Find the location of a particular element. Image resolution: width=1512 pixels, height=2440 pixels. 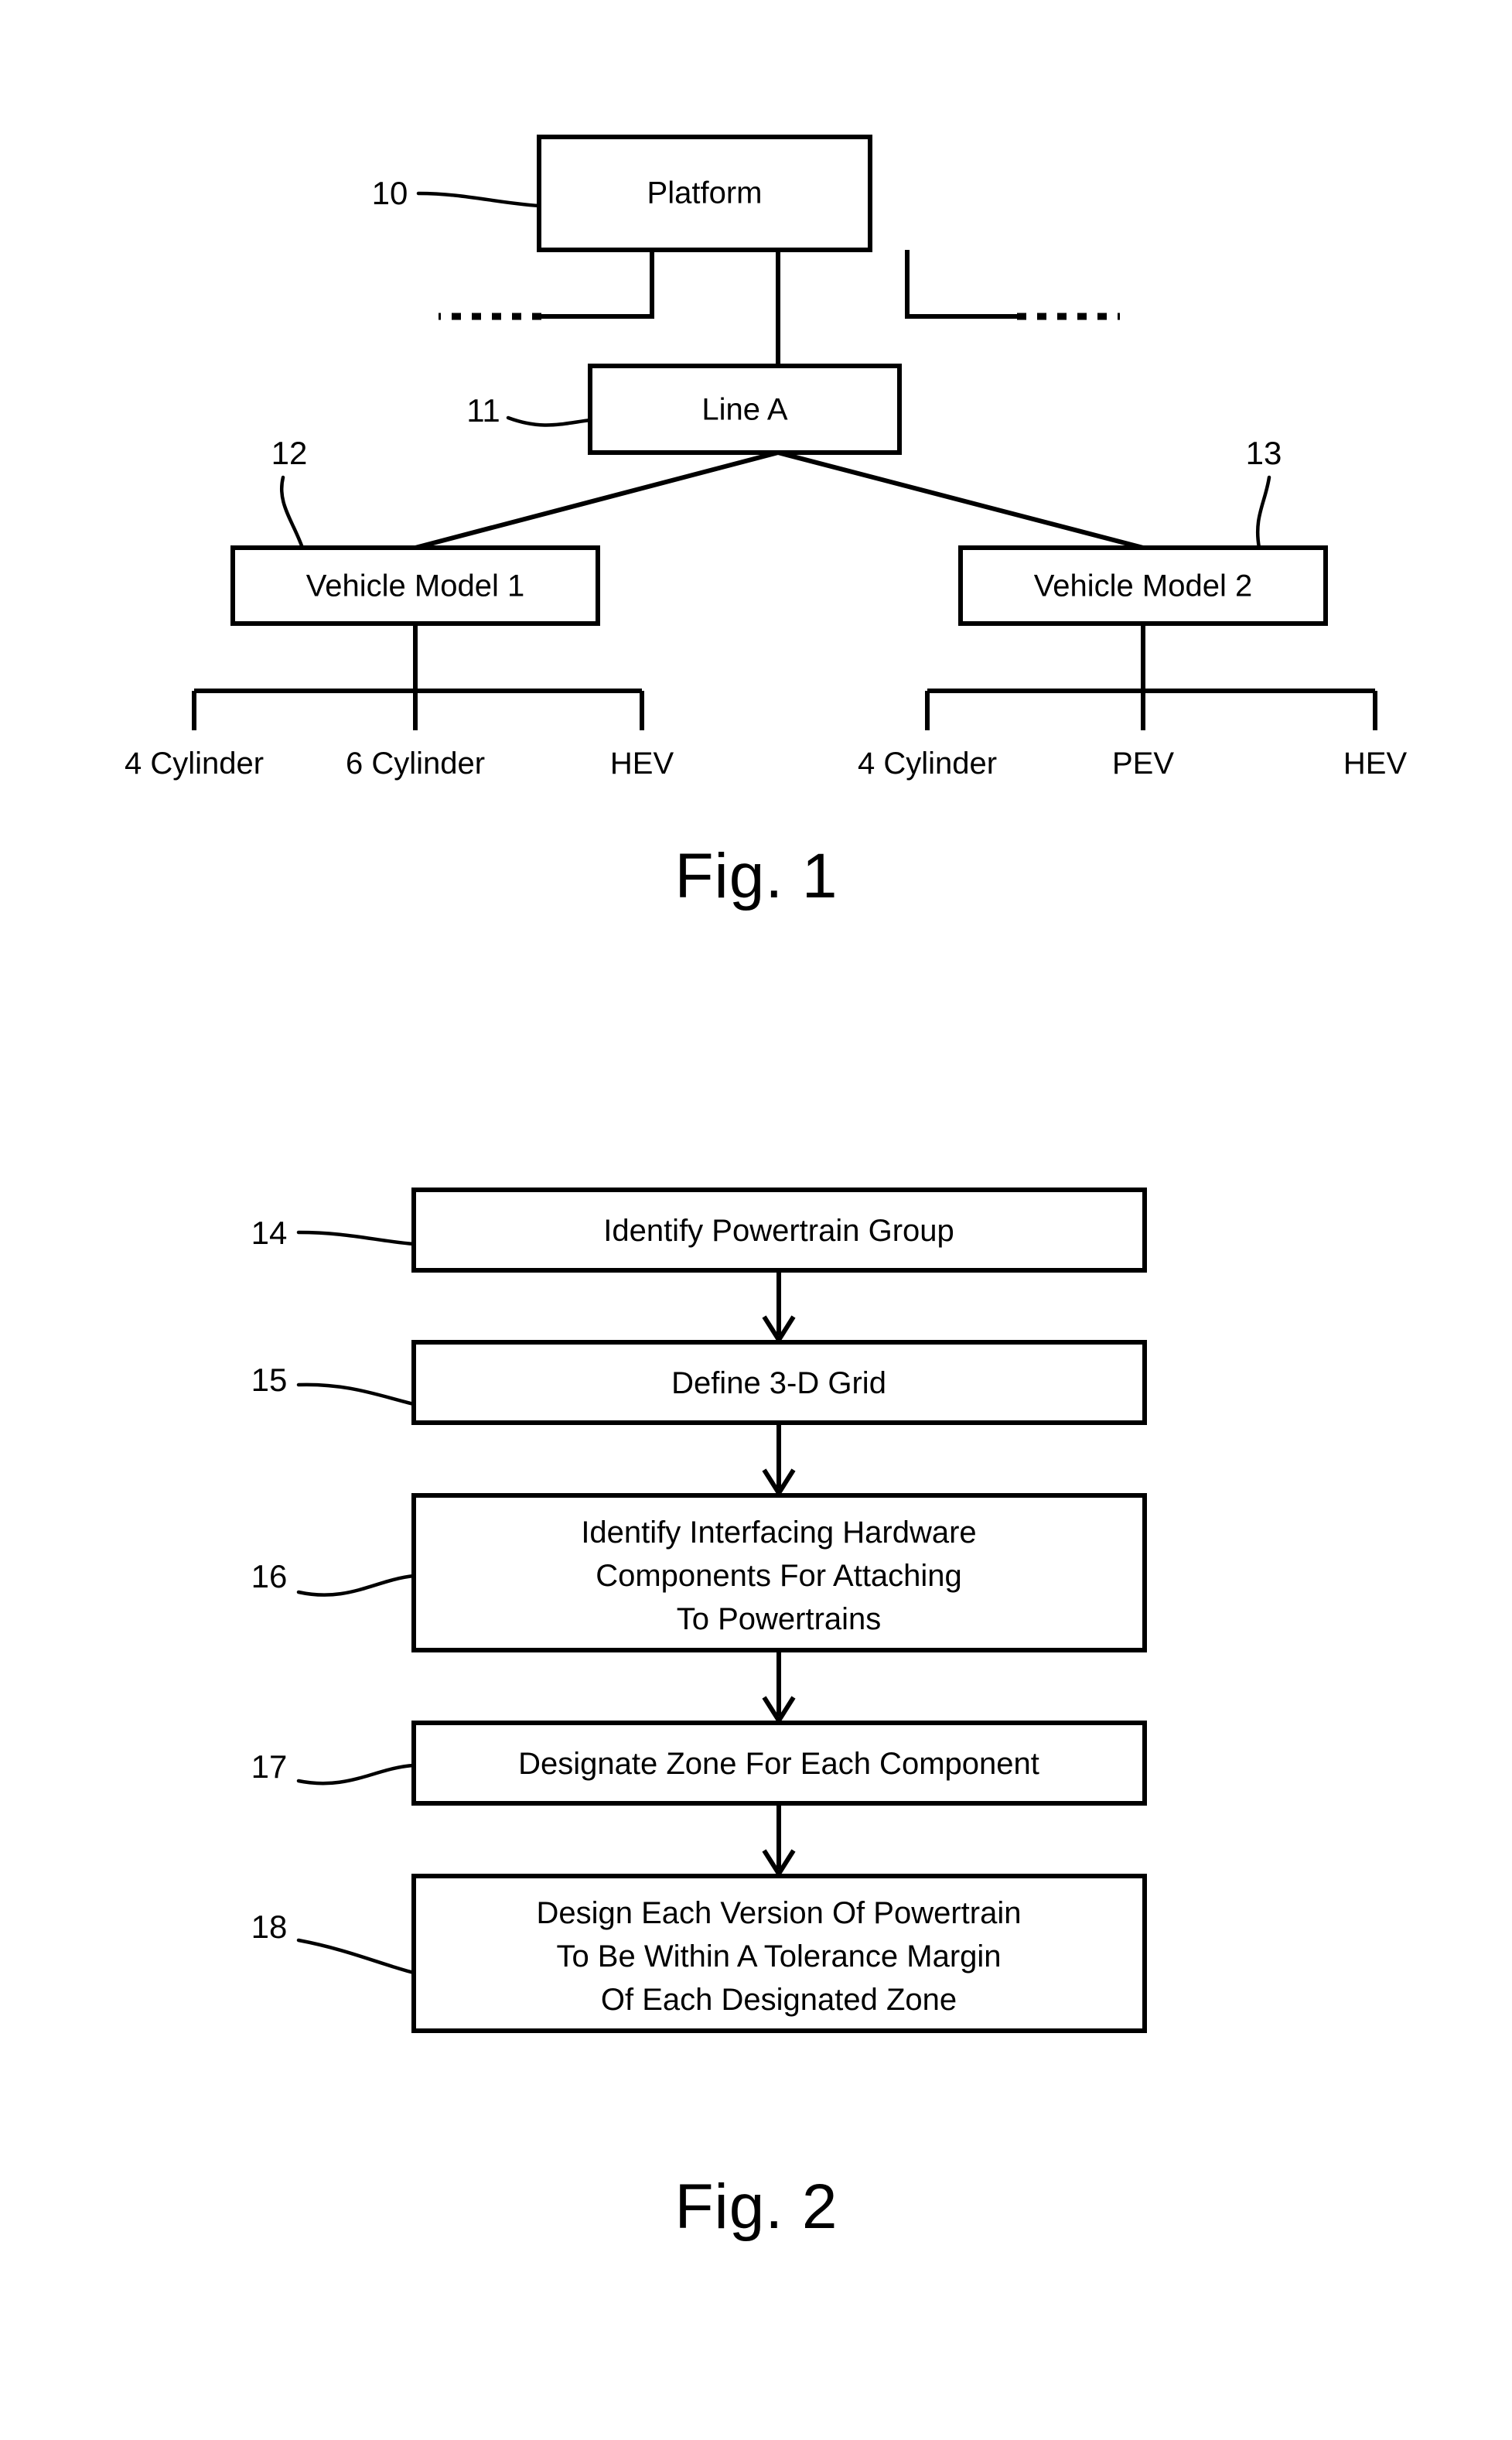

model-2-variant-1: PEV is located at coordinates (1143, 764).